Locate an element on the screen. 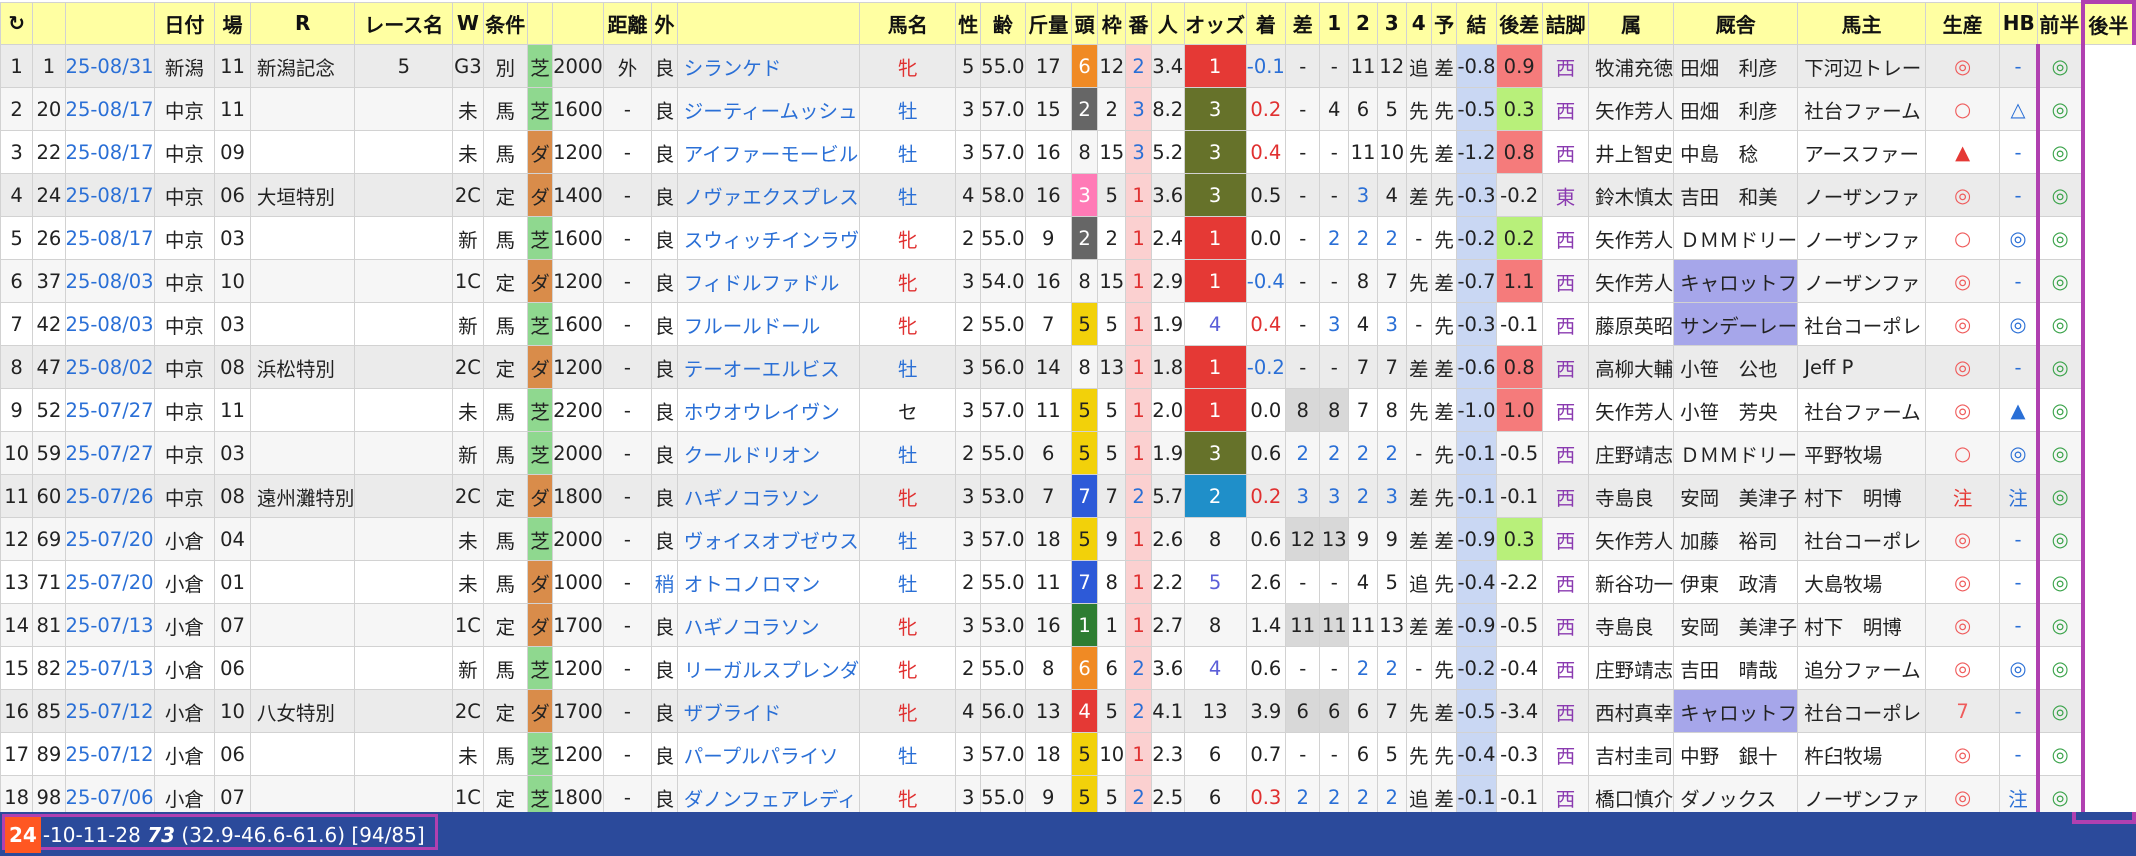  header-chaku: 着 is located at coordinates (1266, 23).